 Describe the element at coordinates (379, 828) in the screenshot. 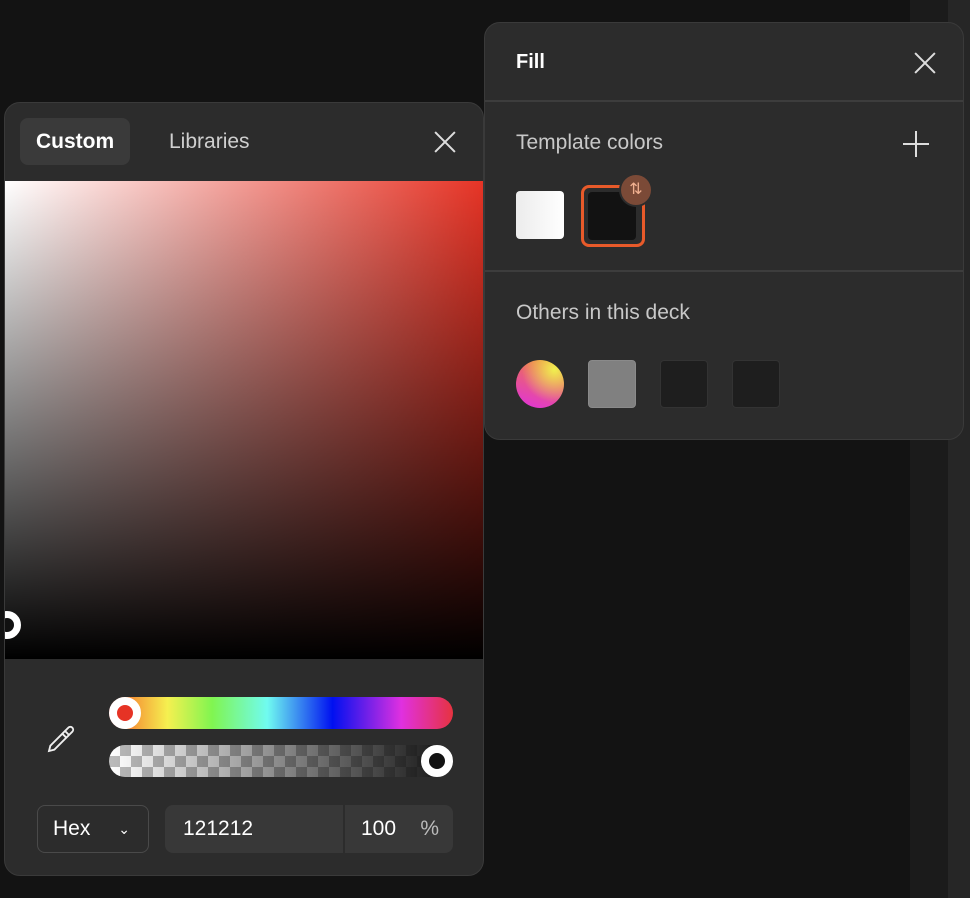

I see `opacity-value: 100` at that location.